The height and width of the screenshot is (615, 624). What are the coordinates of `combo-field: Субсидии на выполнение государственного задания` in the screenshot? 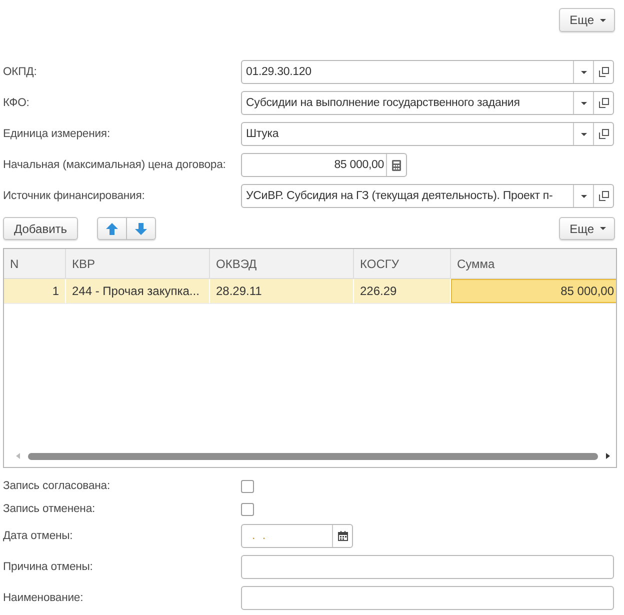 It's located at (427, 103).